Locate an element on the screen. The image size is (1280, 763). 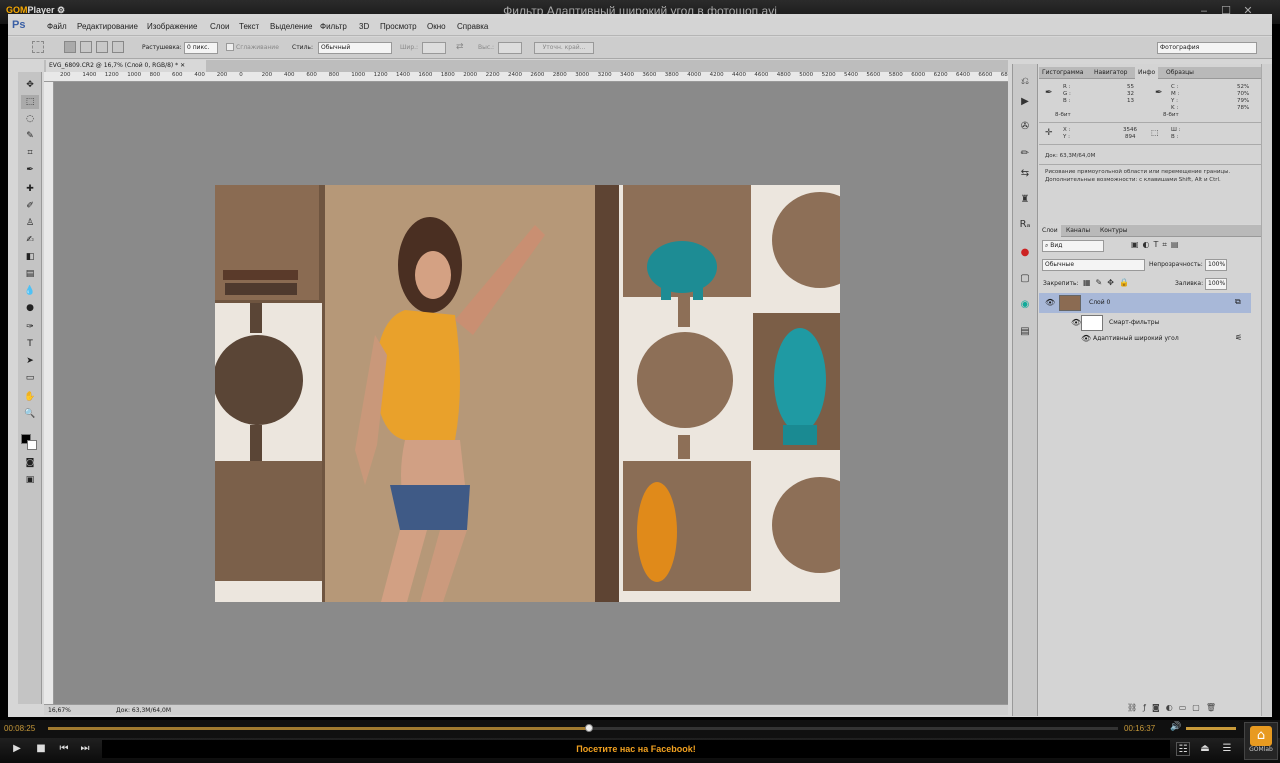
tab-navigator: Навигатор is located at coordinates (1110, 73).